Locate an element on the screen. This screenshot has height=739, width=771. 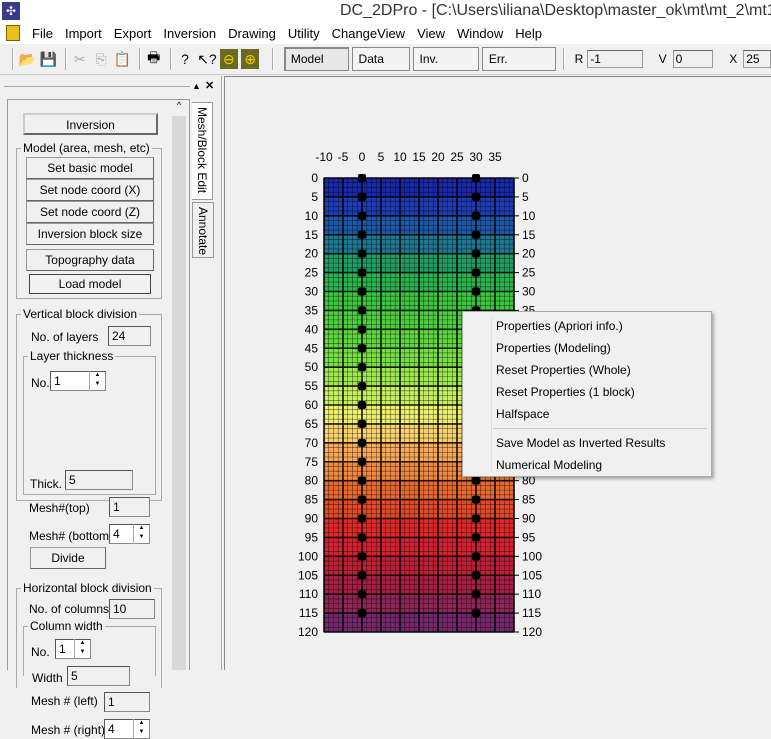
depth-tick-label-right: 10 is located at coordinates (529, 216).